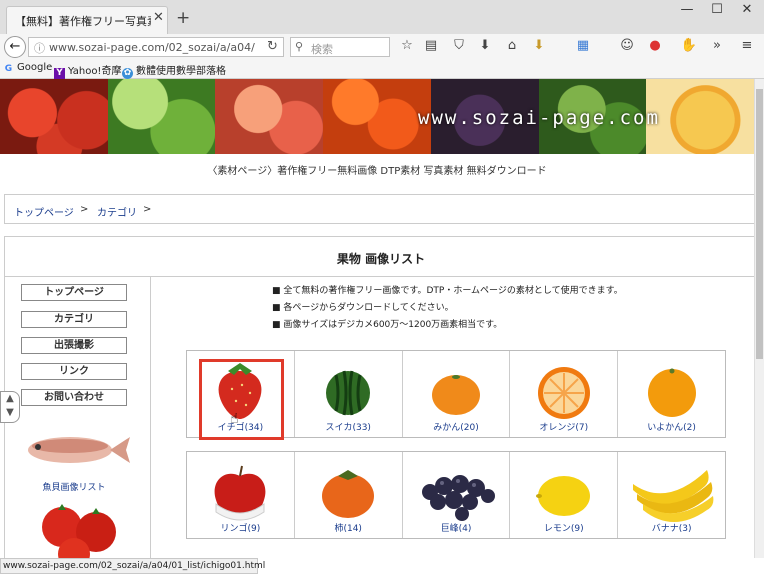  What do you see at coordinates (39, 48) in the screenshot?
I see `info-icon: ⓘ` at bounding box center [39, 48].